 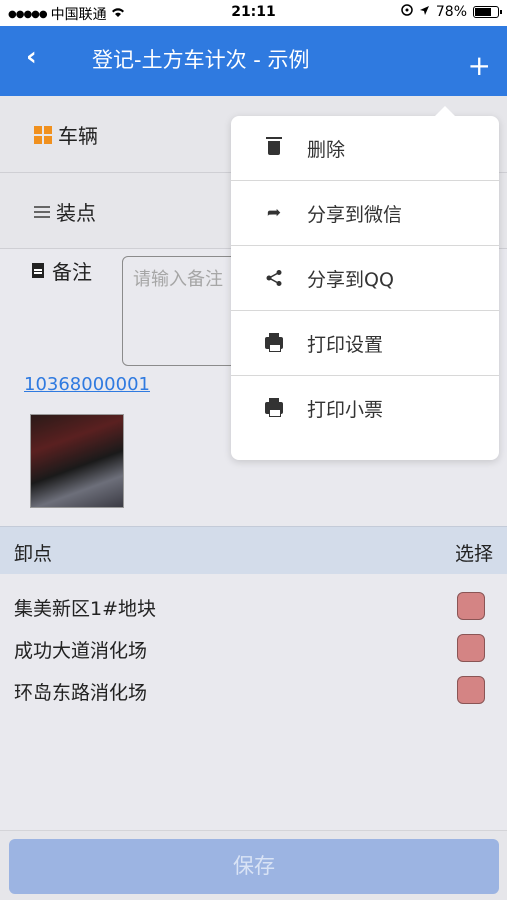 What do you see at coordinates (274, 213) in the screenshot?
I see `share-arrow-icon: ➦` at bounding box center [274, 213].